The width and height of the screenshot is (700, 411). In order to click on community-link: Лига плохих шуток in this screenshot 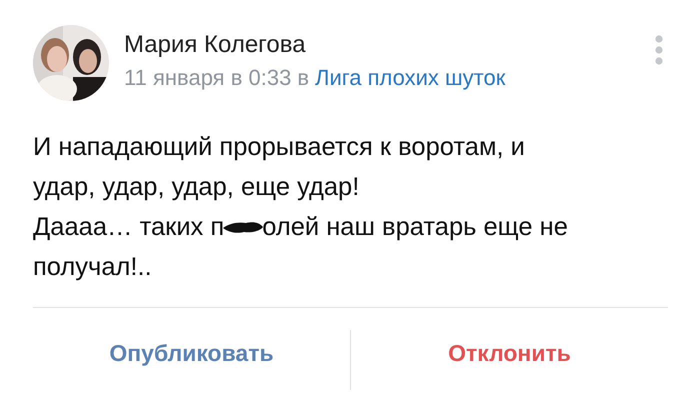, I will do `click(410, 78)`.